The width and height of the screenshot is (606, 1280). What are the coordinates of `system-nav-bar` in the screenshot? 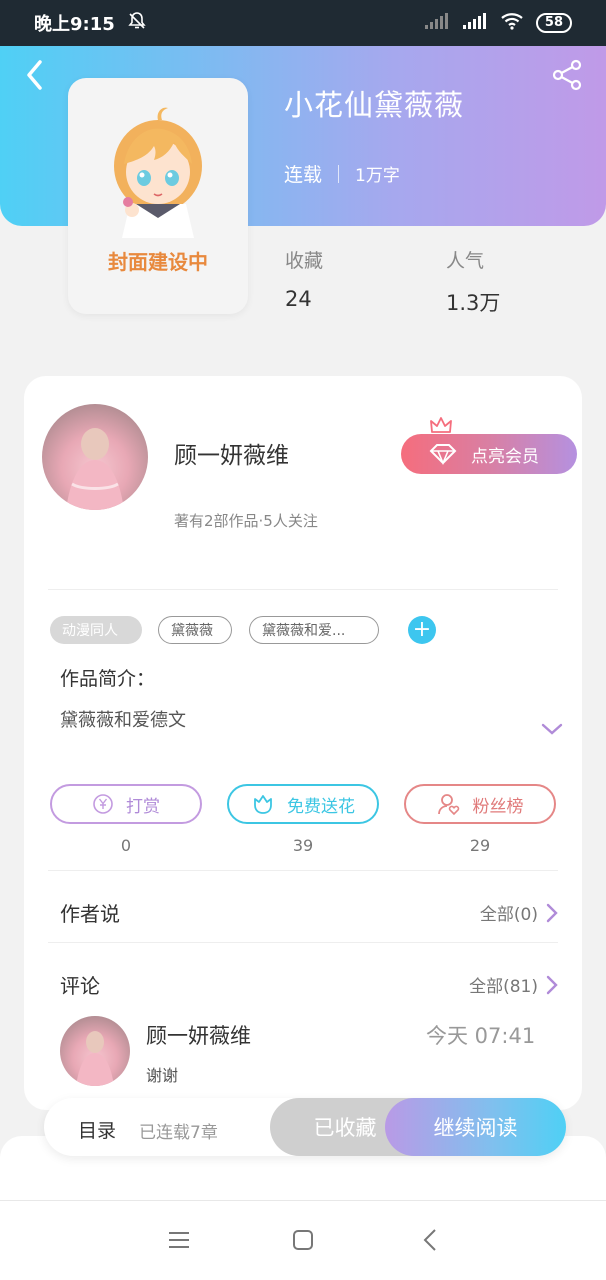 It's located at (303, 1240).